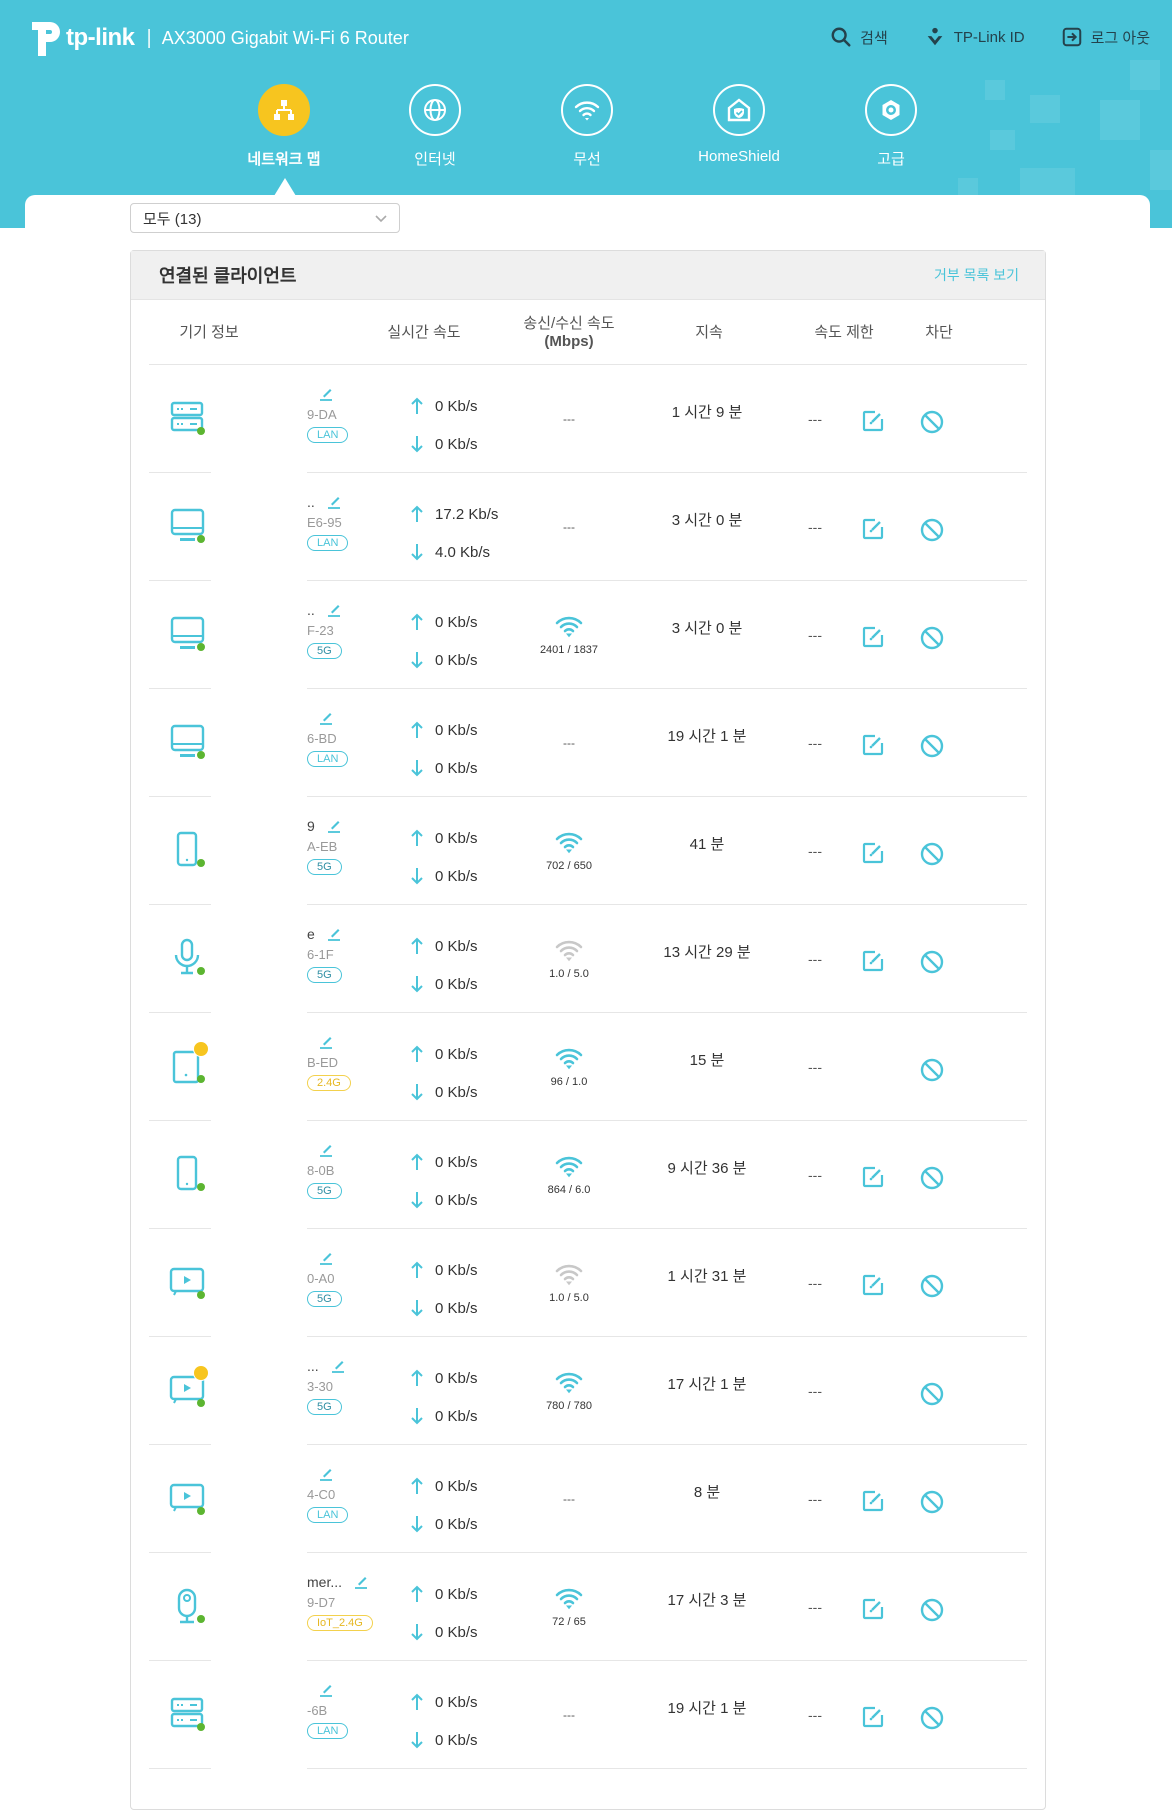 This screenshot has height=1810, width=1172. I want to click on nav-advanced: 고급, so click(891, 126).